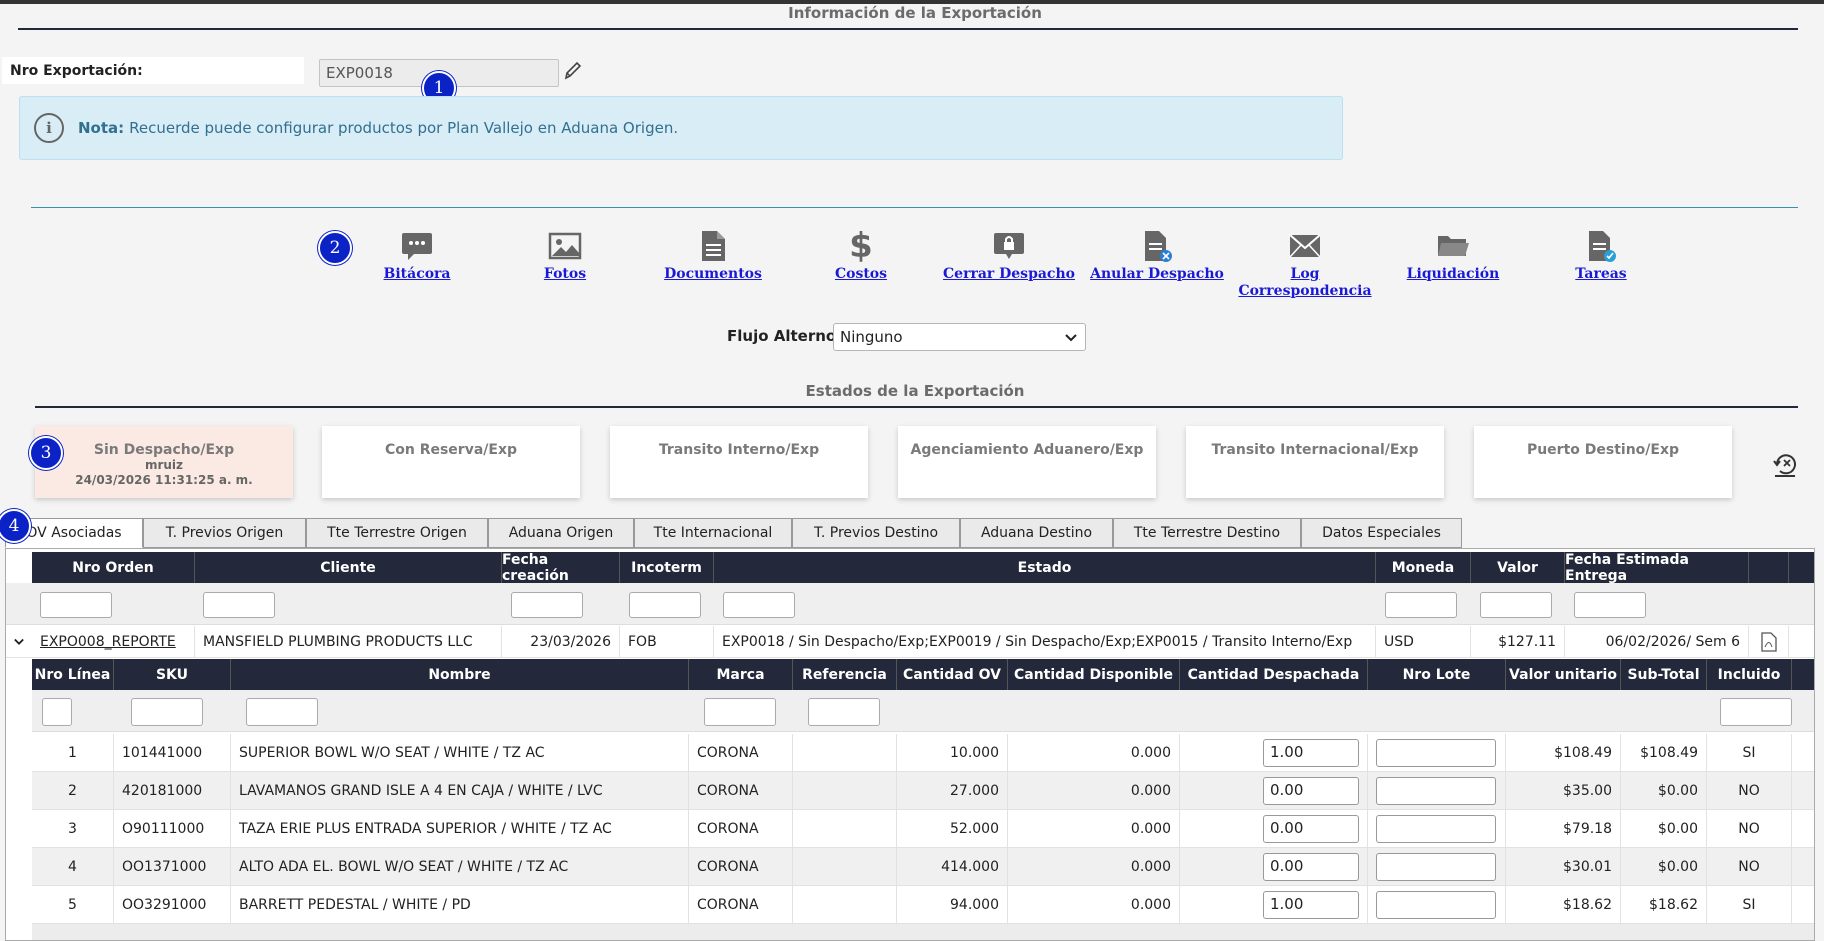 The height and width of the screenshot is (941, 1824). Describe the element at coordinates (845, 674) in the screenshot. I see `col-referencia: Referencia` at that location.